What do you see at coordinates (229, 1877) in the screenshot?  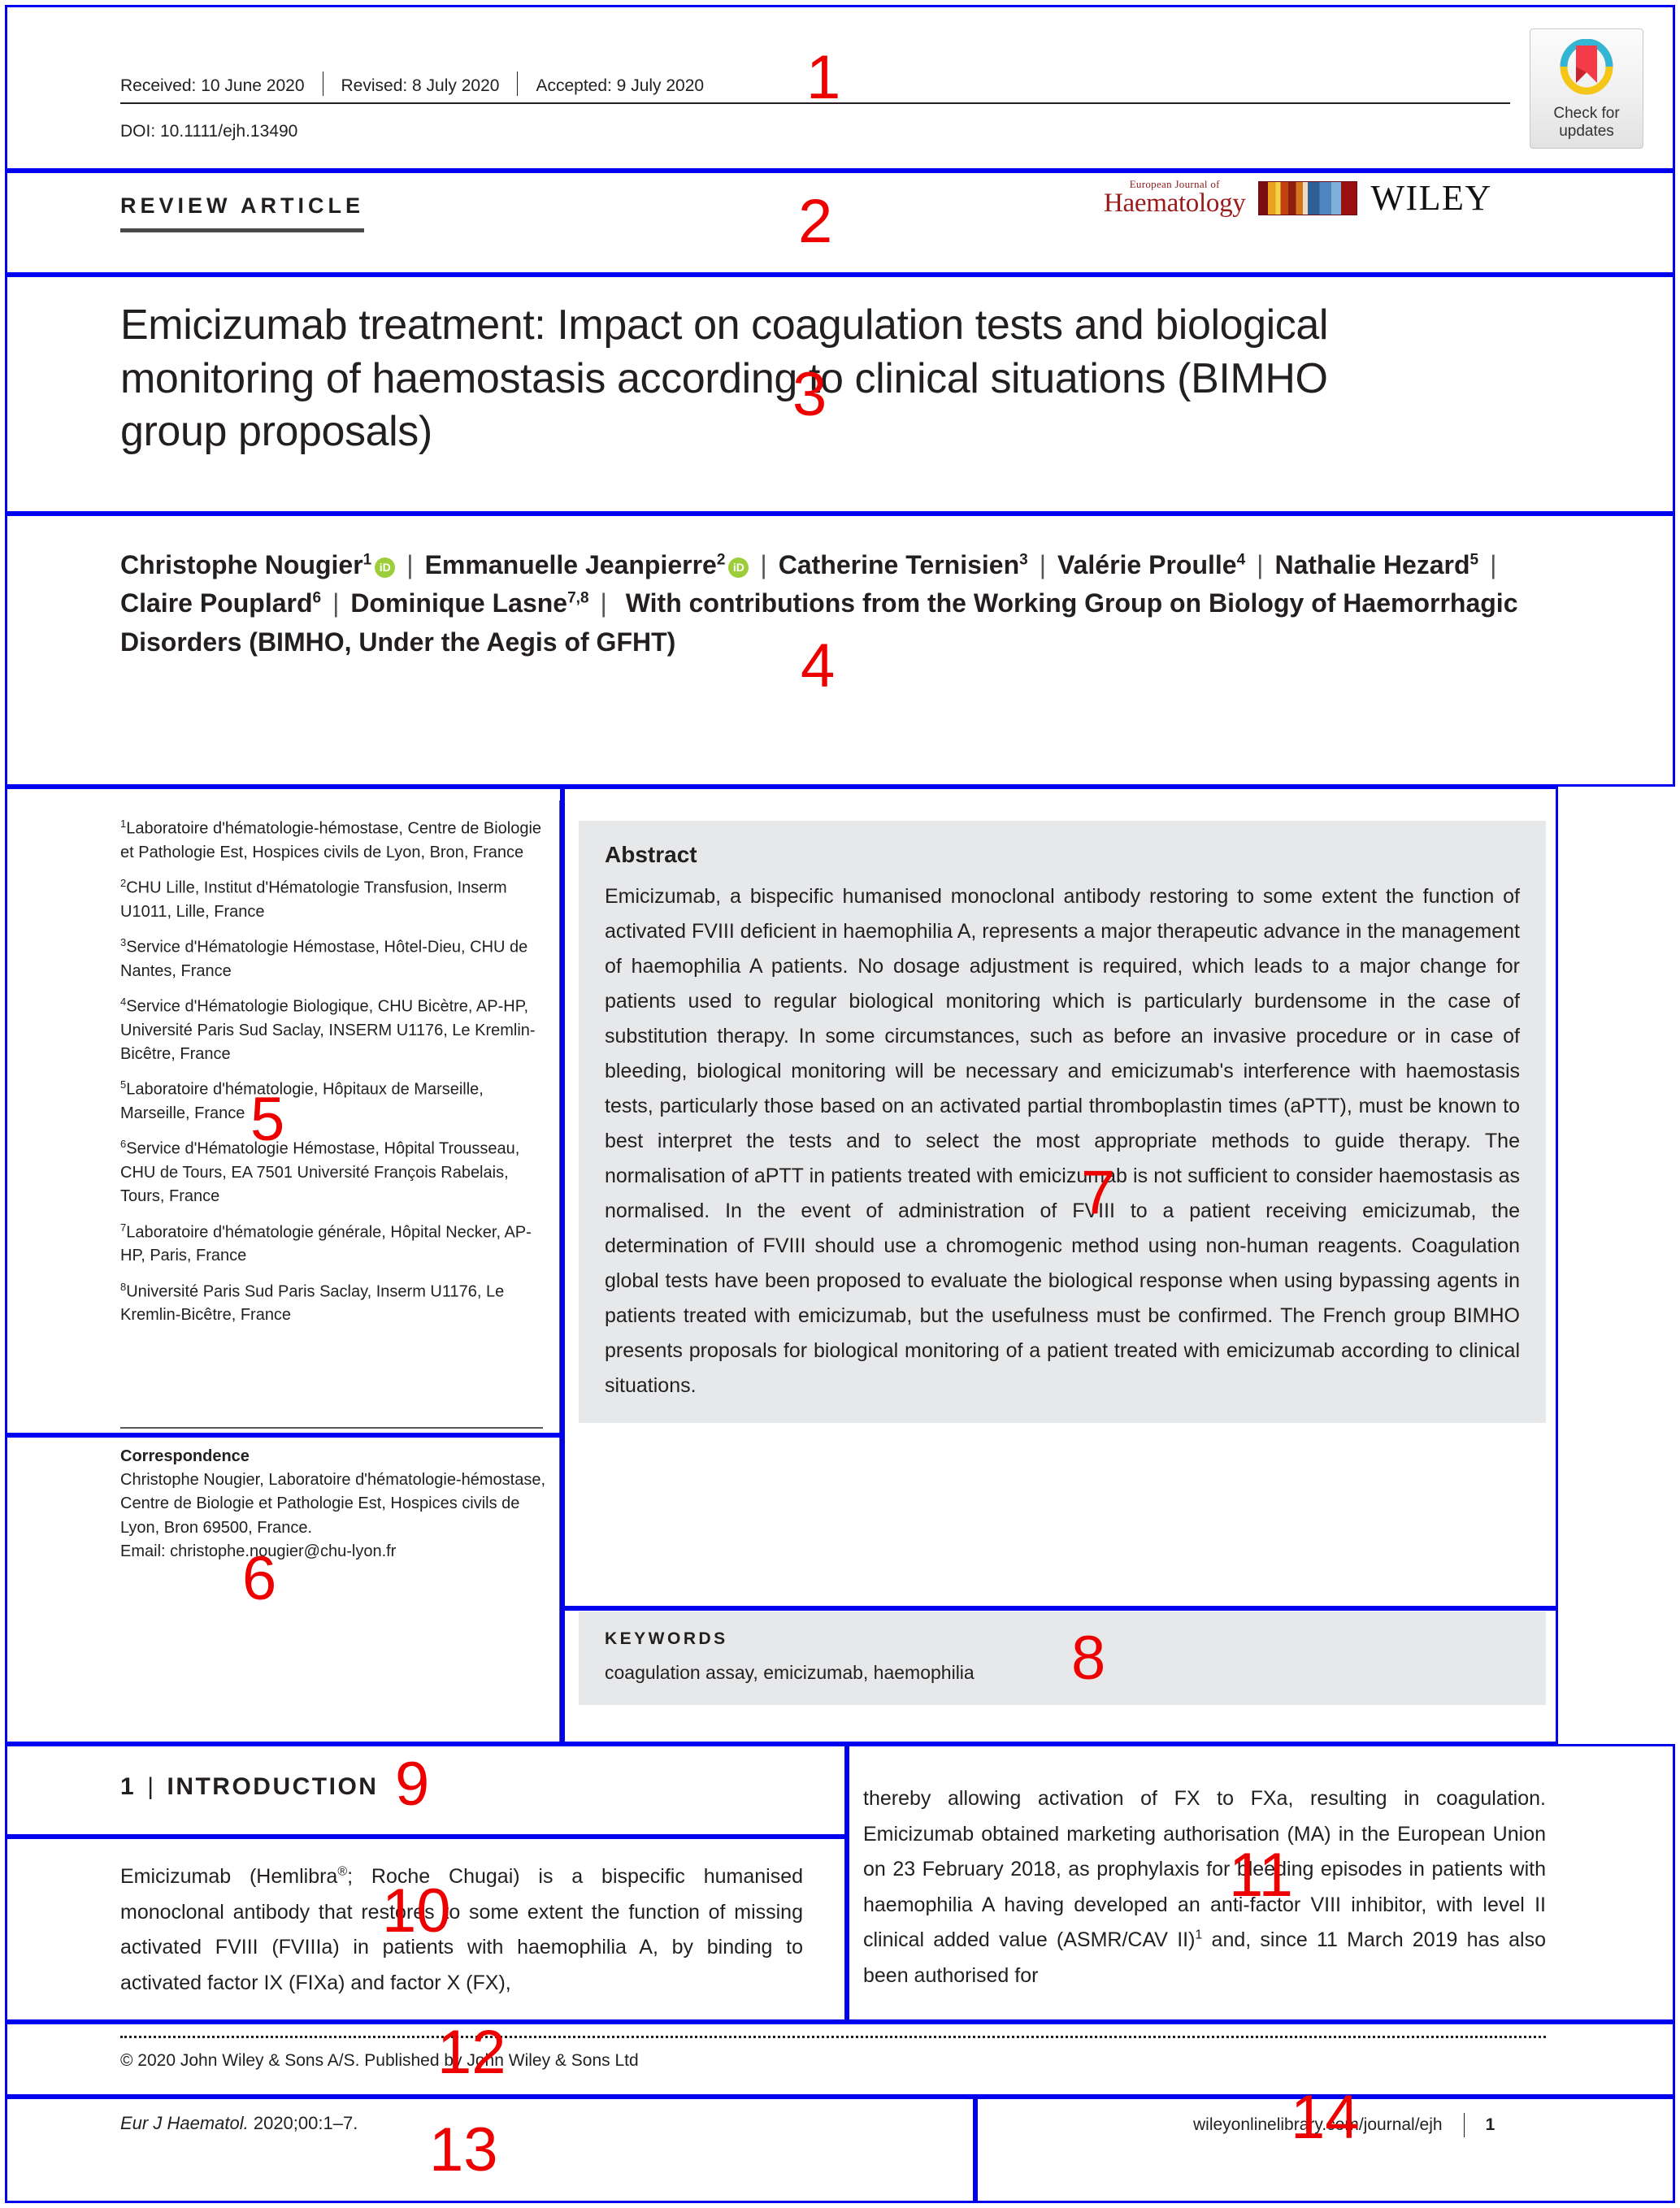 I see `intro-left-pre: Emicizumab (Hemlibra` at bounding box center [229, 1877].